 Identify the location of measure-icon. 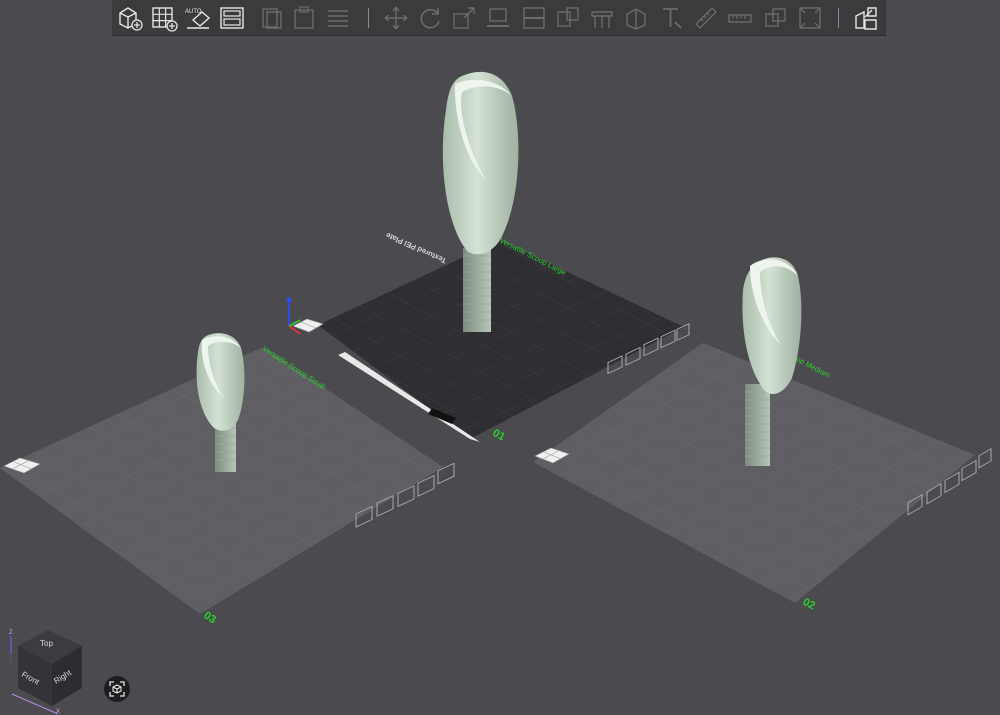
(706, 18).